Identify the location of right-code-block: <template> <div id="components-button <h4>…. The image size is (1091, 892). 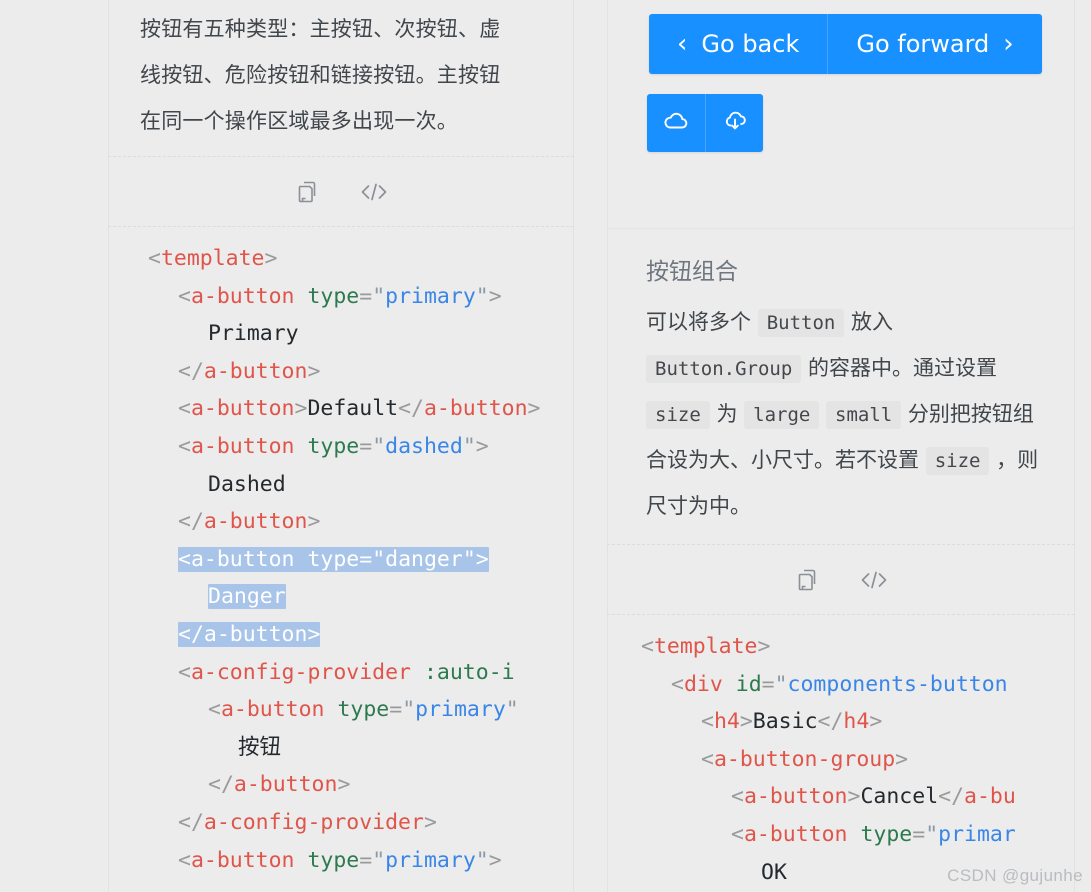
(841, 760).